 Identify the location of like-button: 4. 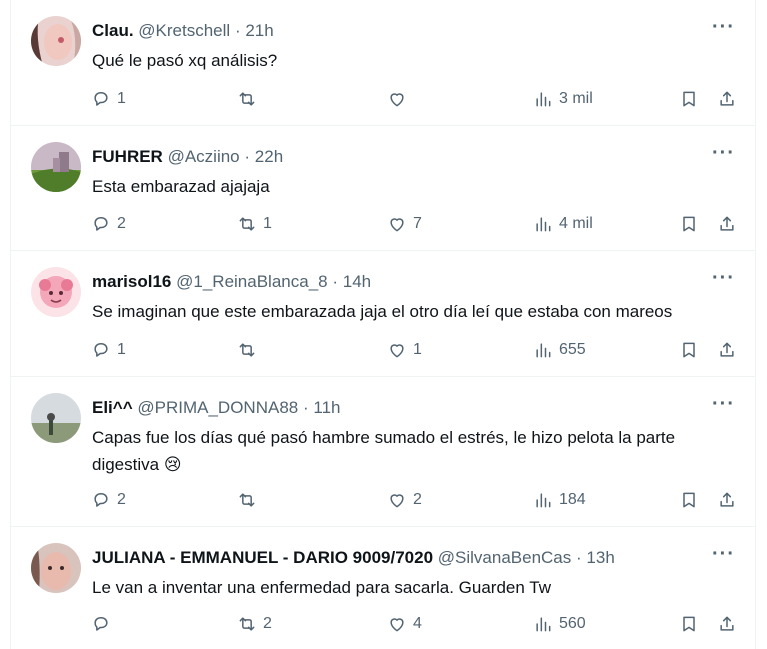
(404, 624).